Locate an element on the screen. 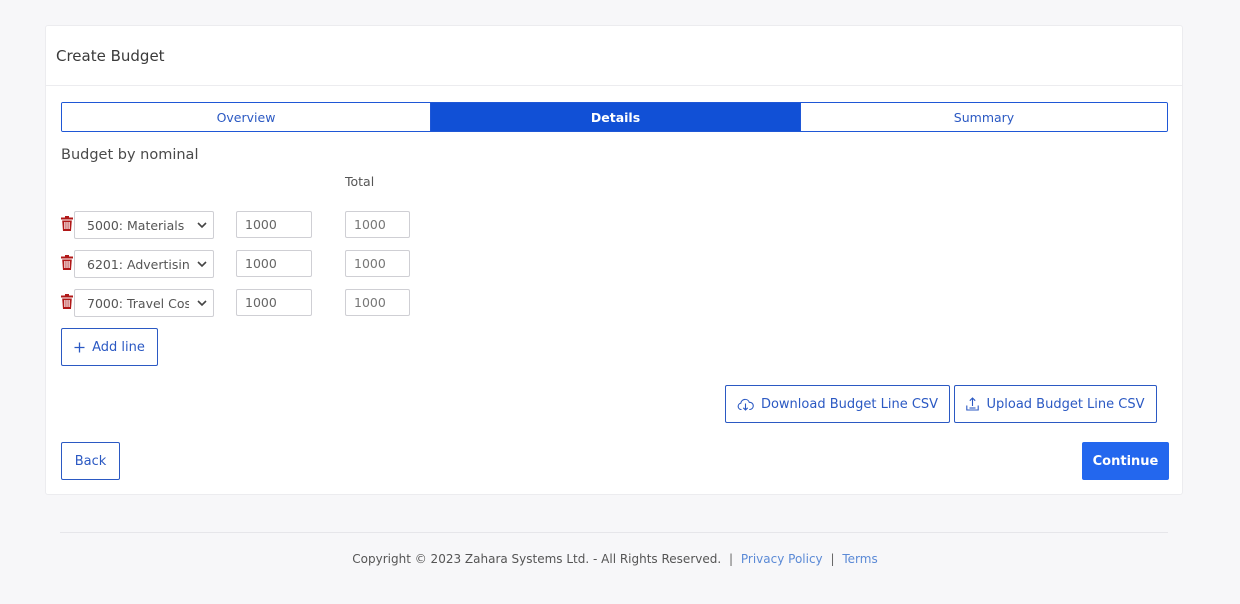 This screenshot has height=604, width=1240. nominal-select-value: 5000: Materials is located at coordinates (136, 225).